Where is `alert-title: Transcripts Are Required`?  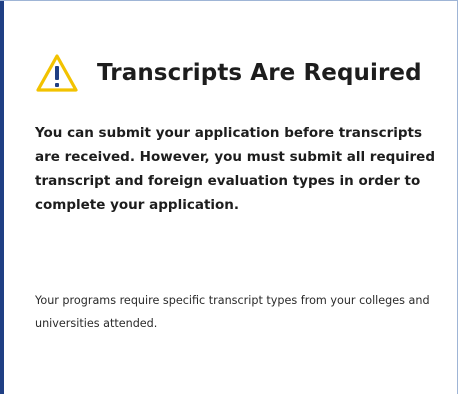
alert-title: Transcripts Are Required is located at coordinates (259, 73).